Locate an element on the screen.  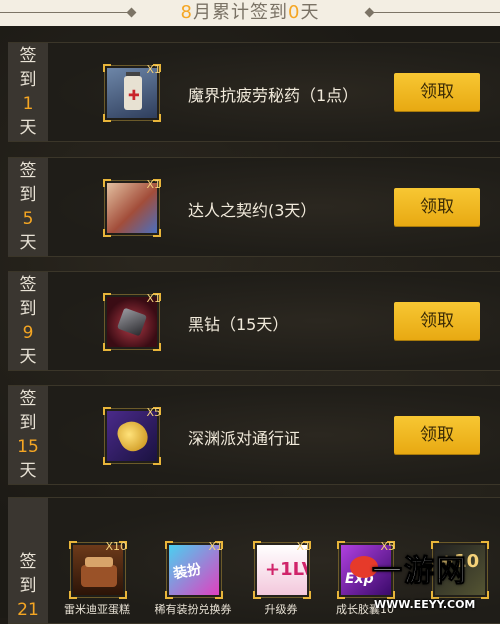
day-number: 15 is located at coordinates (28, 447).